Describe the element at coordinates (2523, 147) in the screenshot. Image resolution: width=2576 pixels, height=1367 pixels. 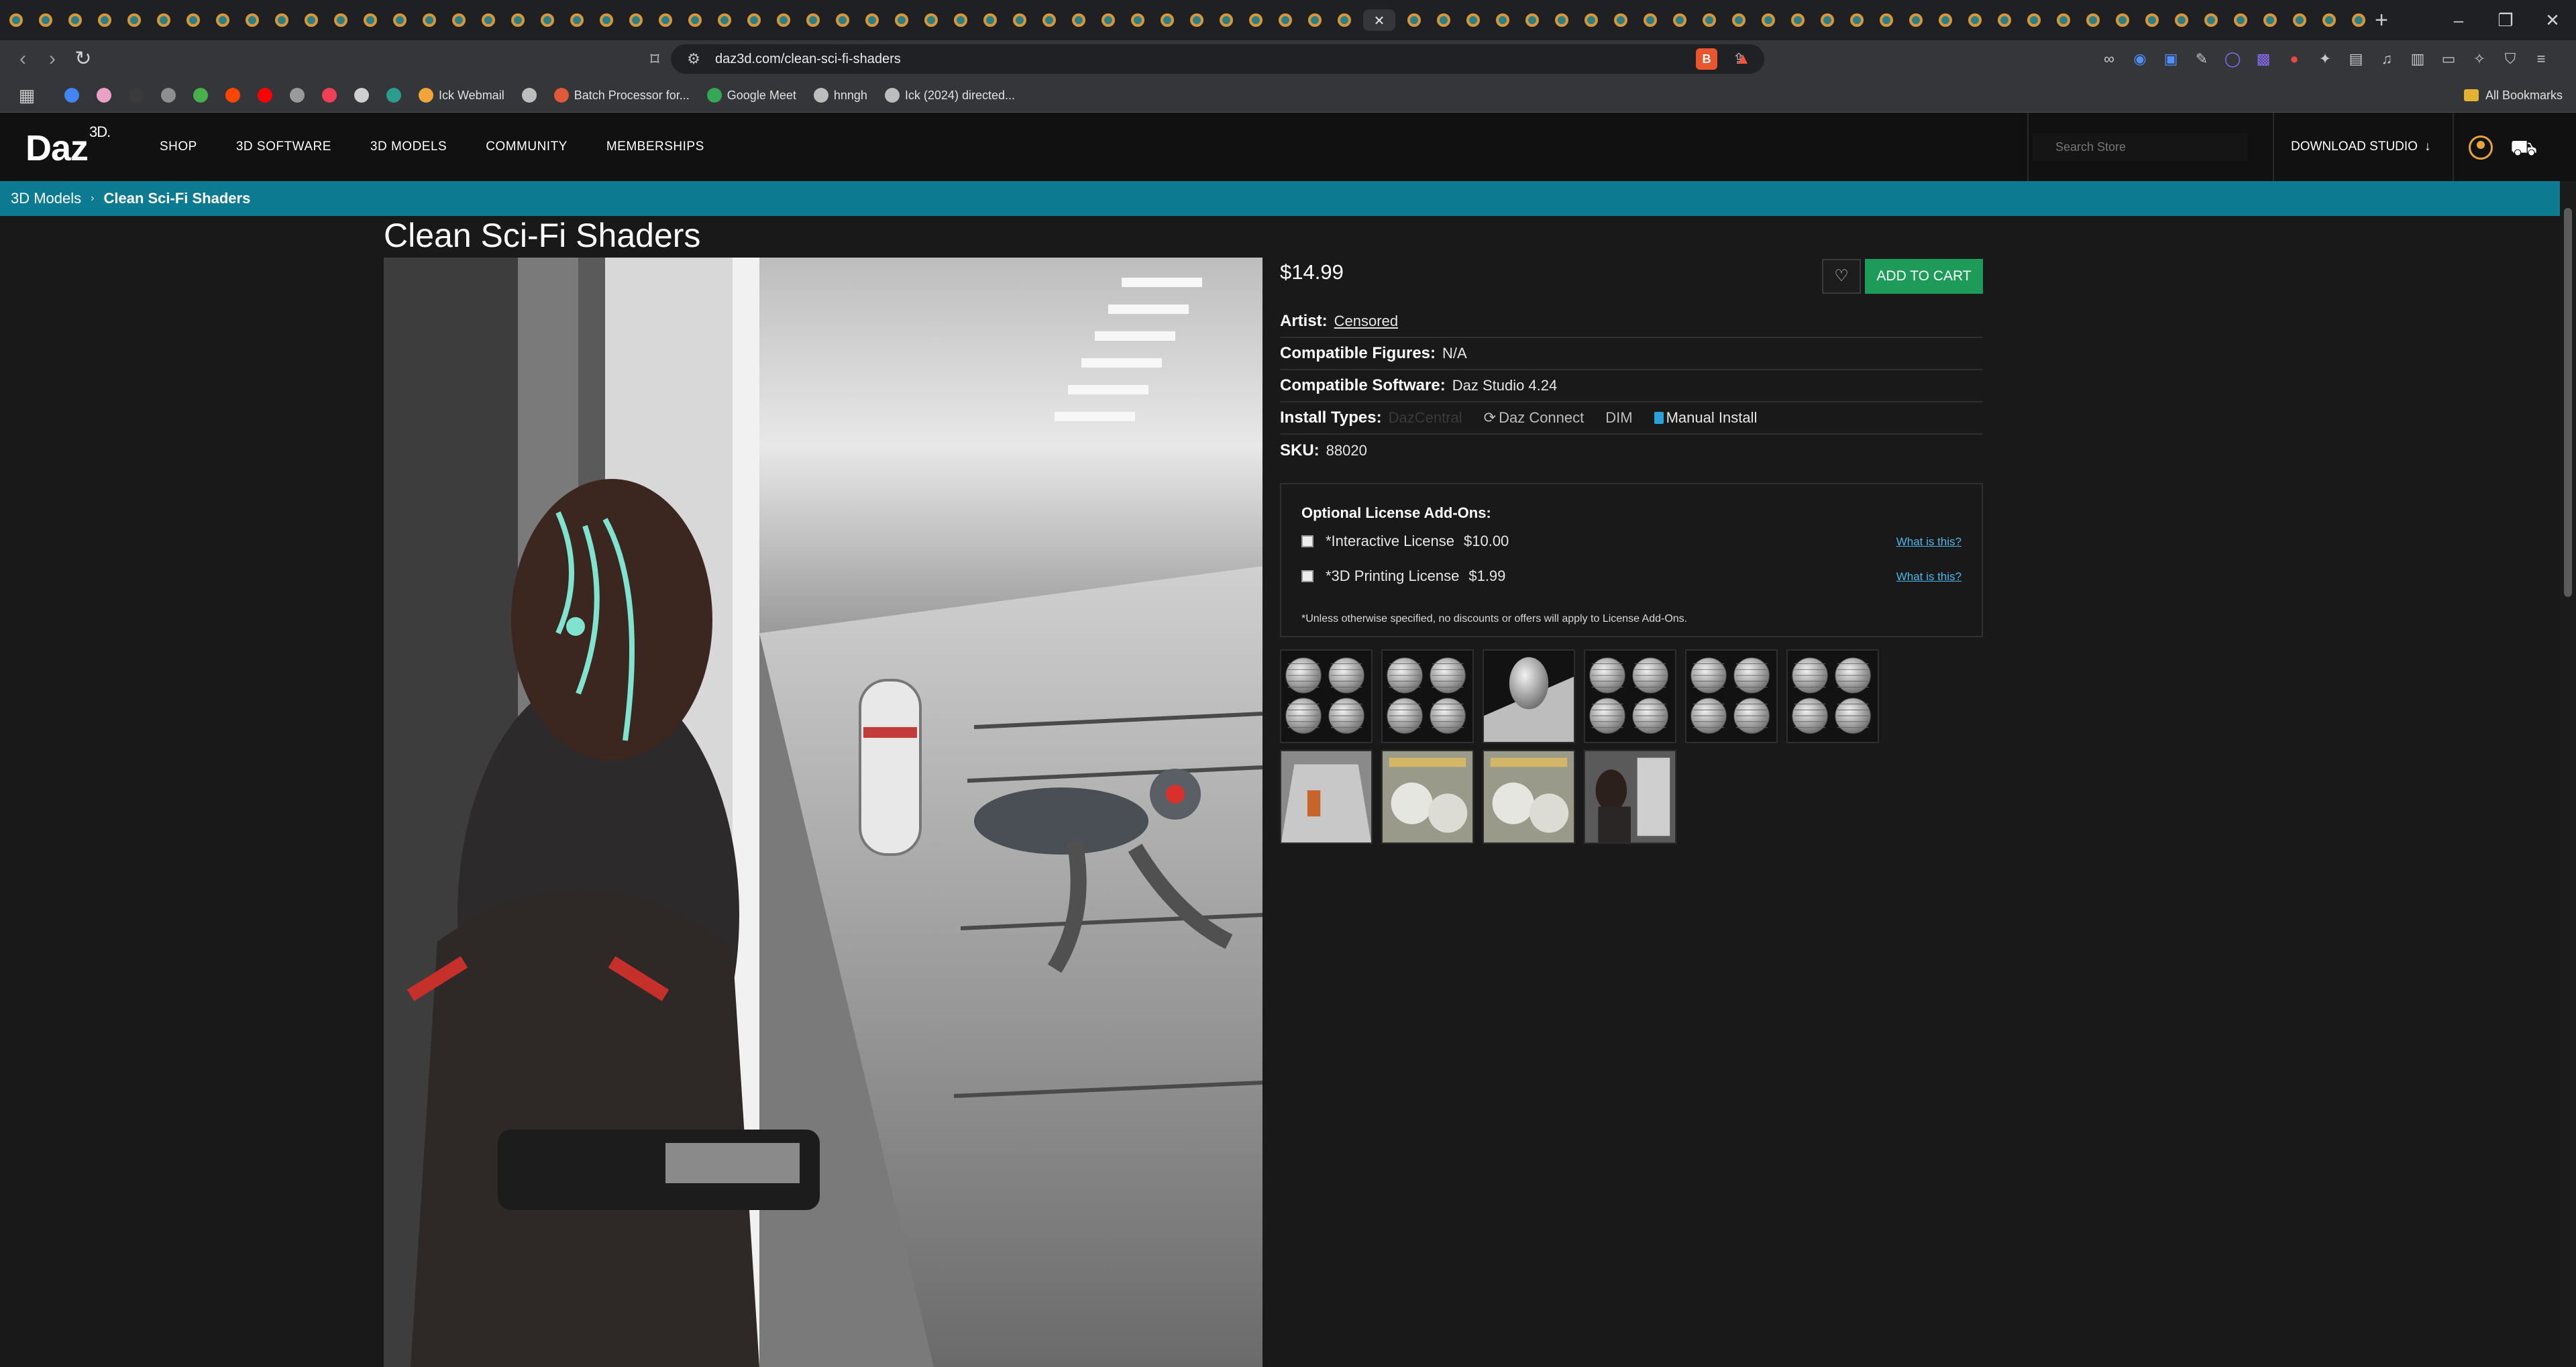
I see `cart-icon: ⛟` at that location.